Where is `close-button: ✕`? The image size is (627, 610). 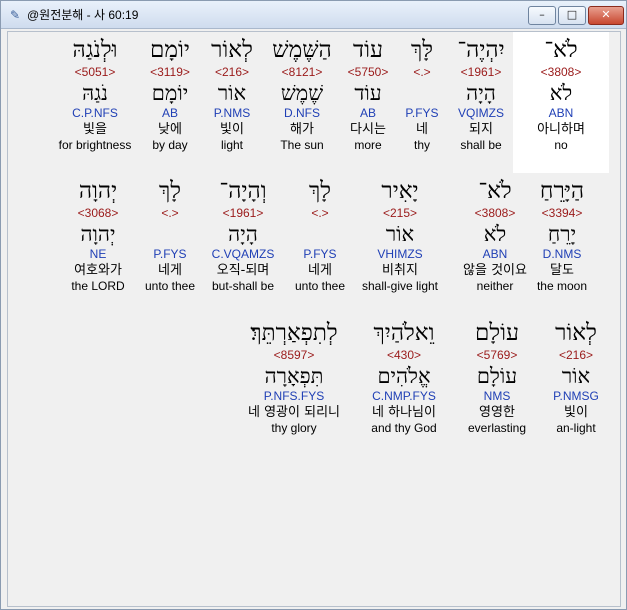
close-button: ✕ is located at coordinates (606, 15).